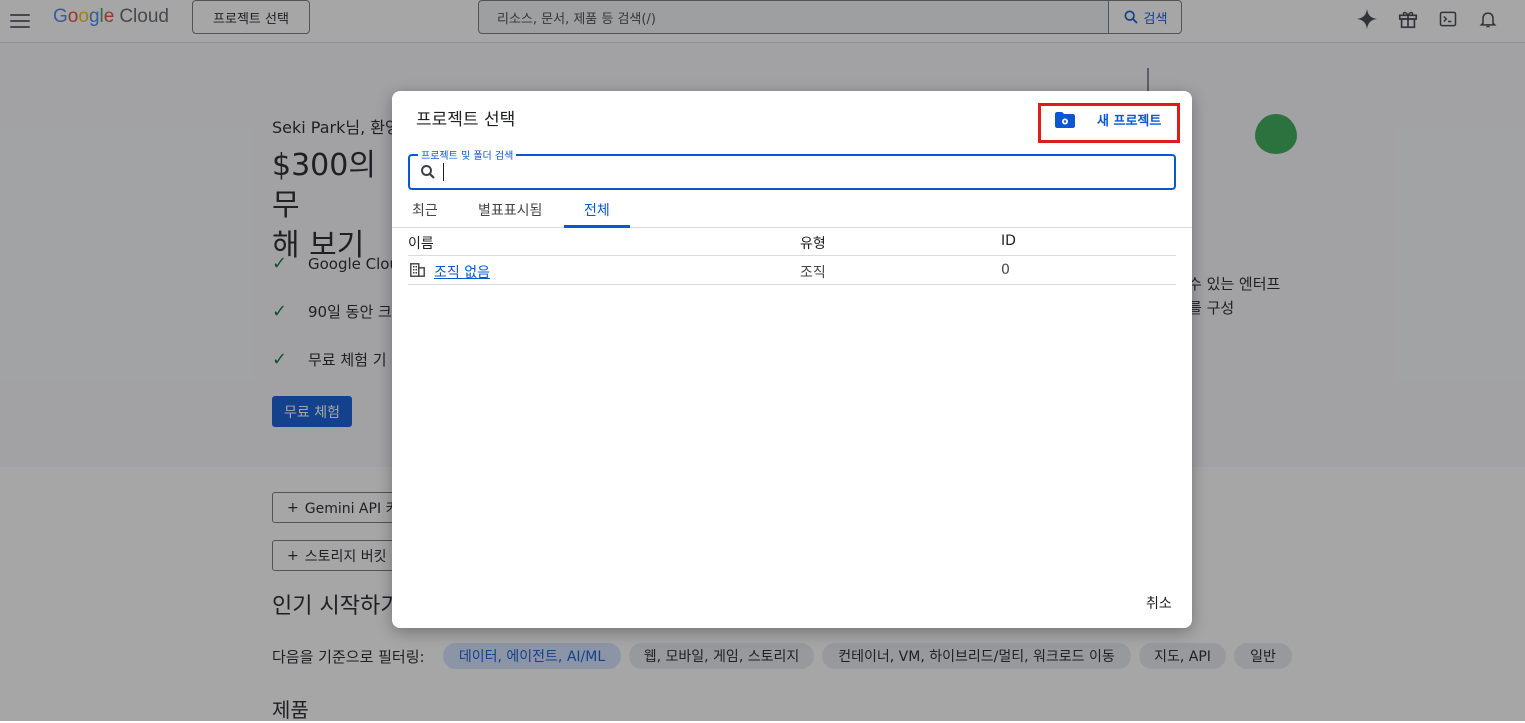 The height and width of the screenshot is (723, 1525). I want to click on row-type: 조직, so click(813, 273).